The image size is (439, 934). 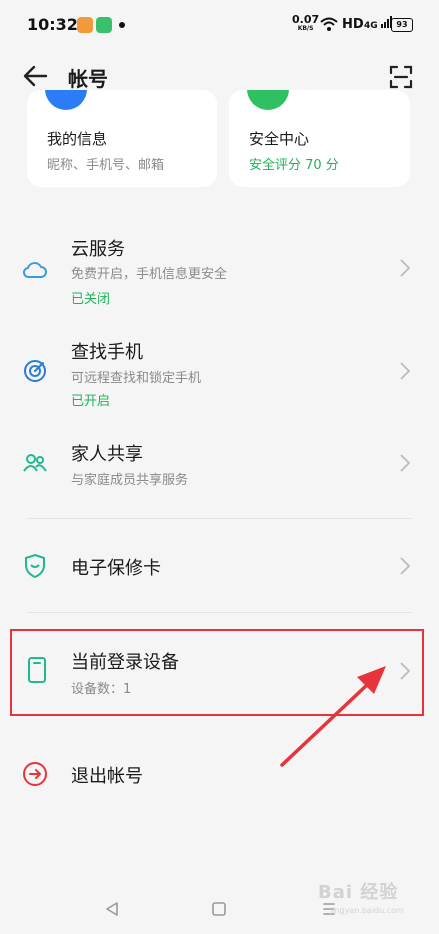 What do you see at coordinates (130, 480) in the screenshot?
I see `family-sharing-desc: 与家庭成员共享服务` at bounding box center [130, 480].